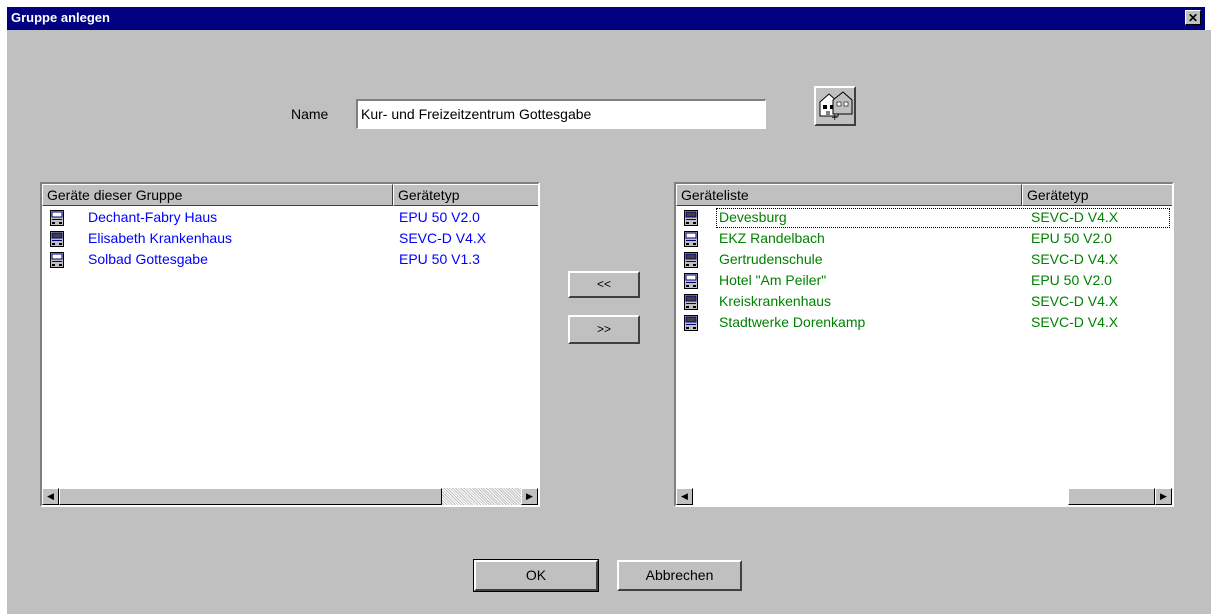 This screenshot has height=614, width=1211. I want to click on list-item: Gertrudenschule SEVC-D V4.X, so click(924, 260).